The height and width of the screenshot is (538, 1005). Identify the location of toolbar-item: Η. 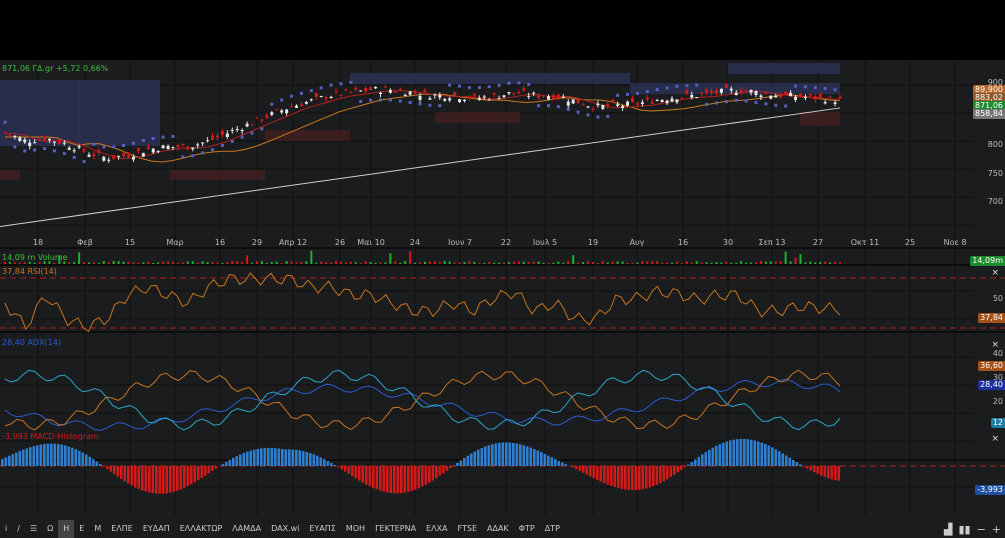
(66, 529).